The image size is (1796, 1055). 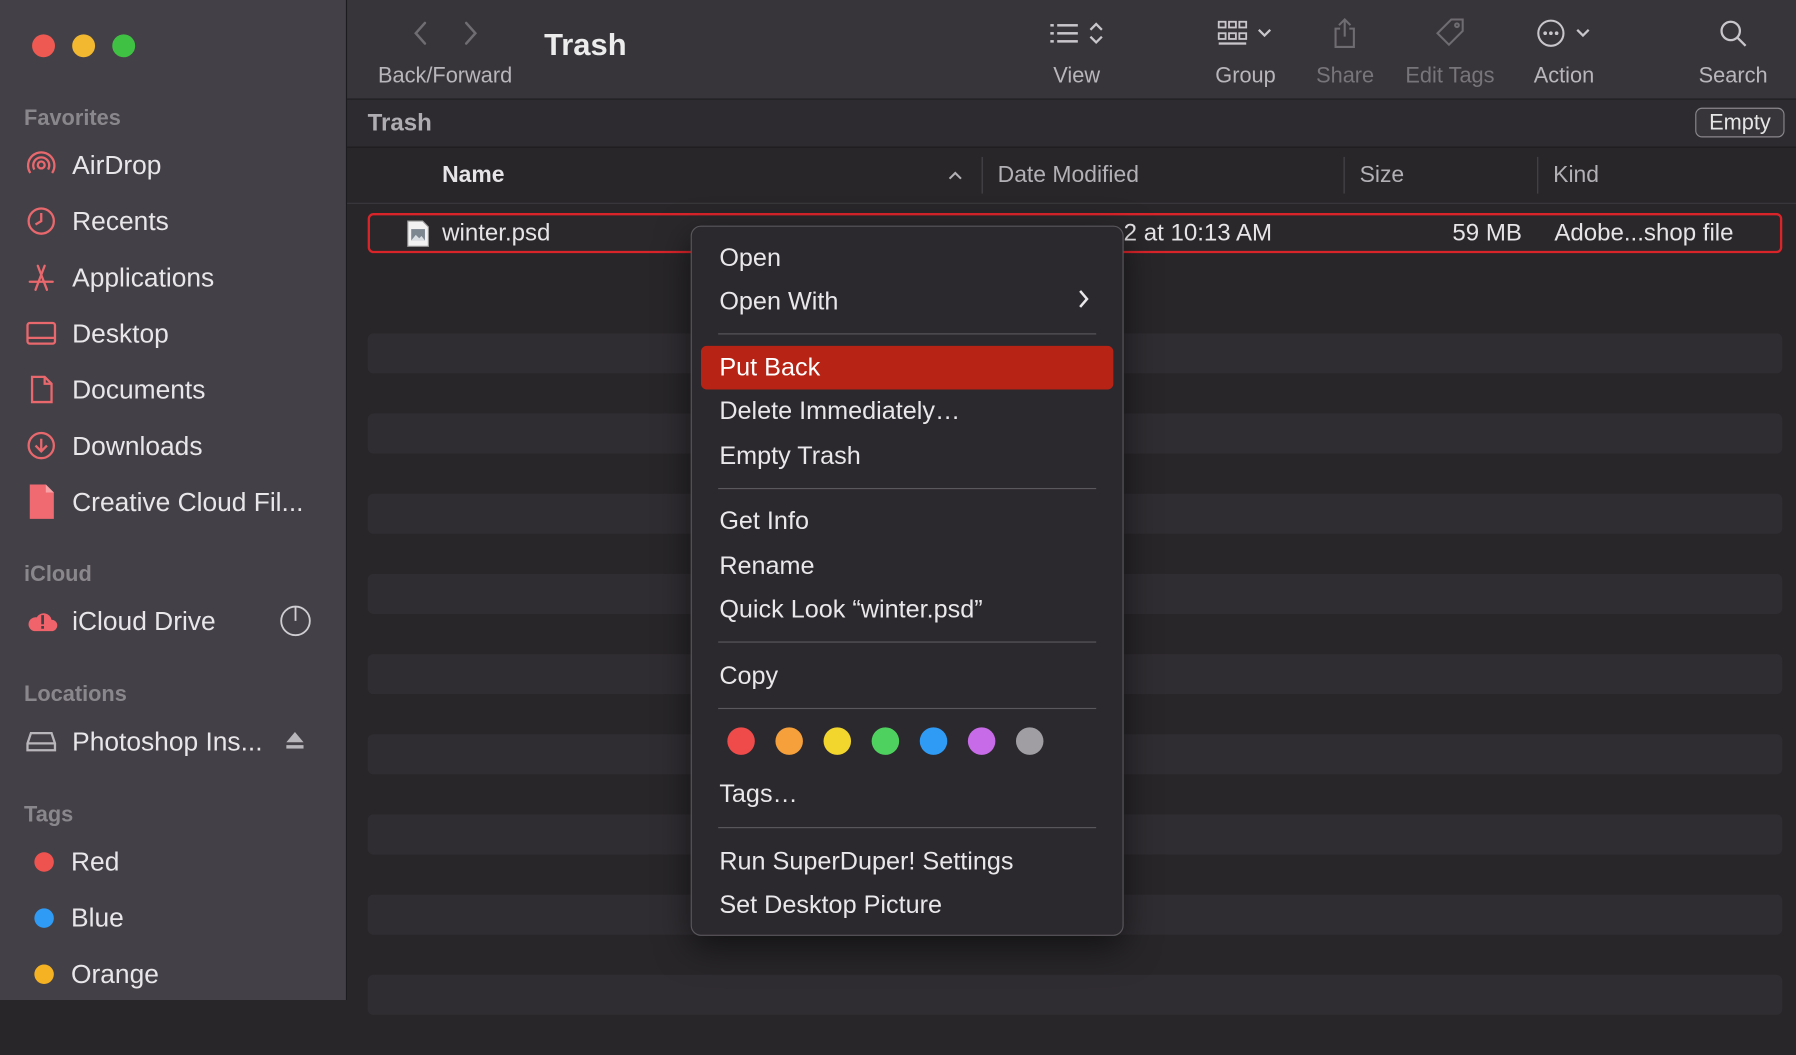 I want to click on chevron-down-icon, so click(x=1265, y=35).